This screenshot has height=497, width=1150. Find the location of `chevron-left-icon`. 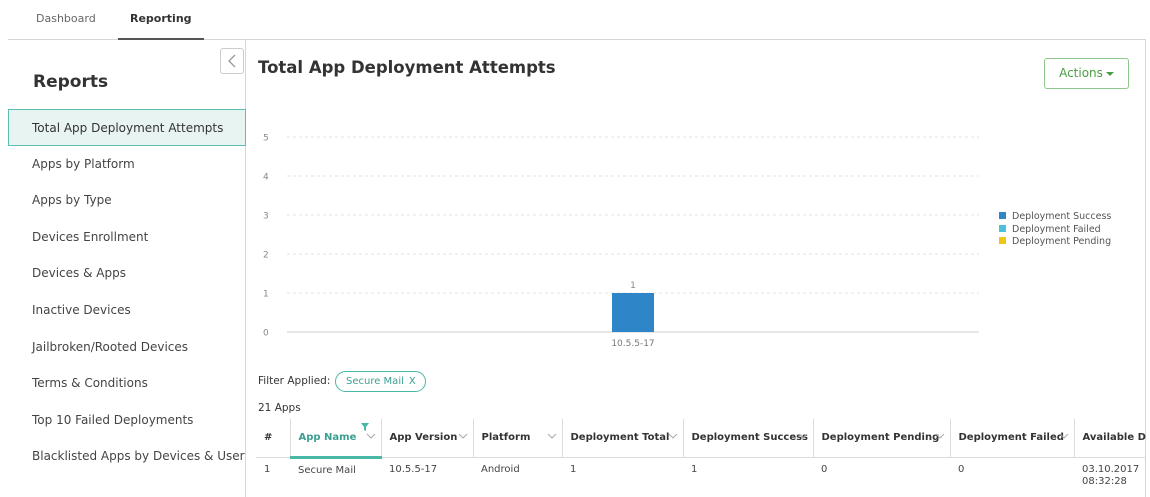

chevron-left-icon is located at coordinates (232, 61).